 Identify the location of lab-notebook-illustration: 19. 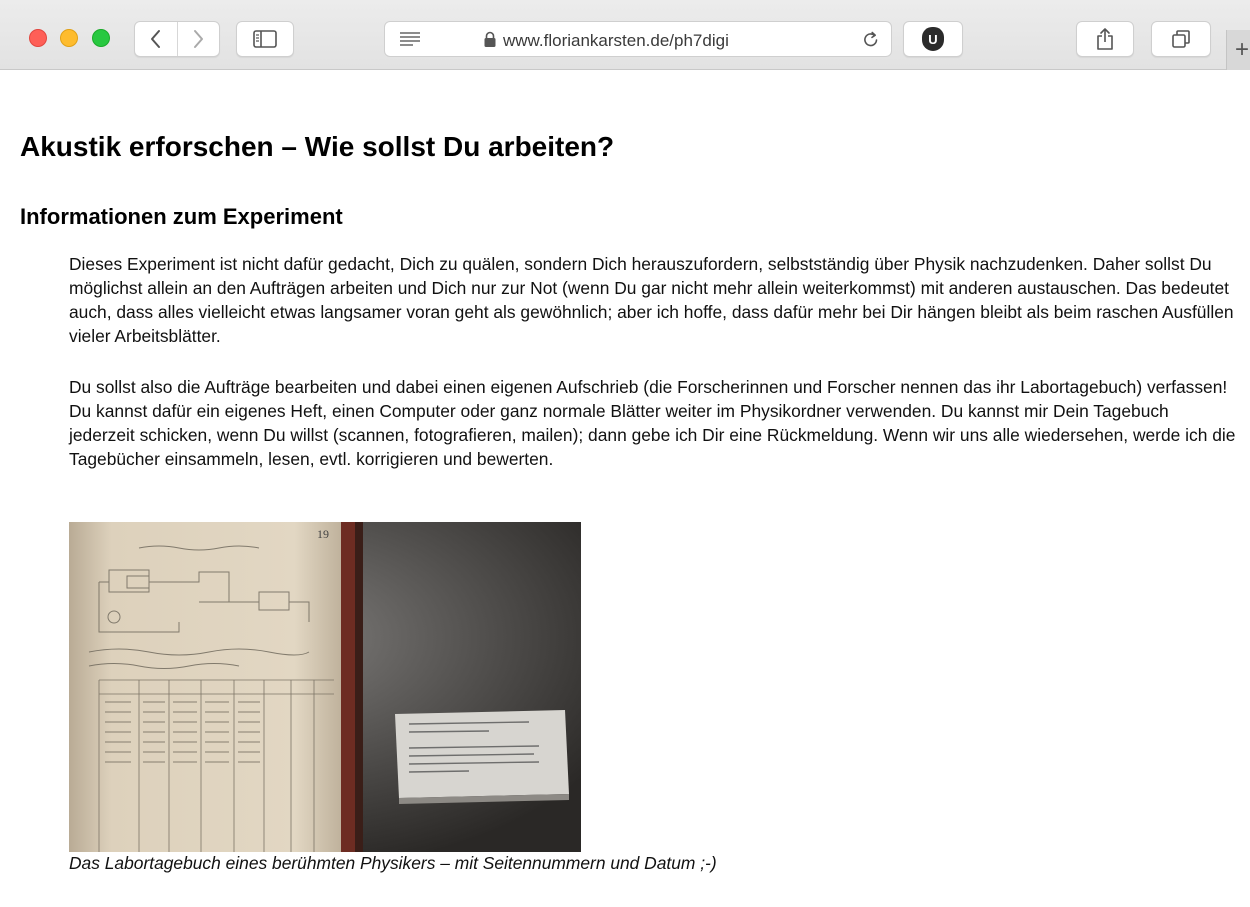
(325, 687).